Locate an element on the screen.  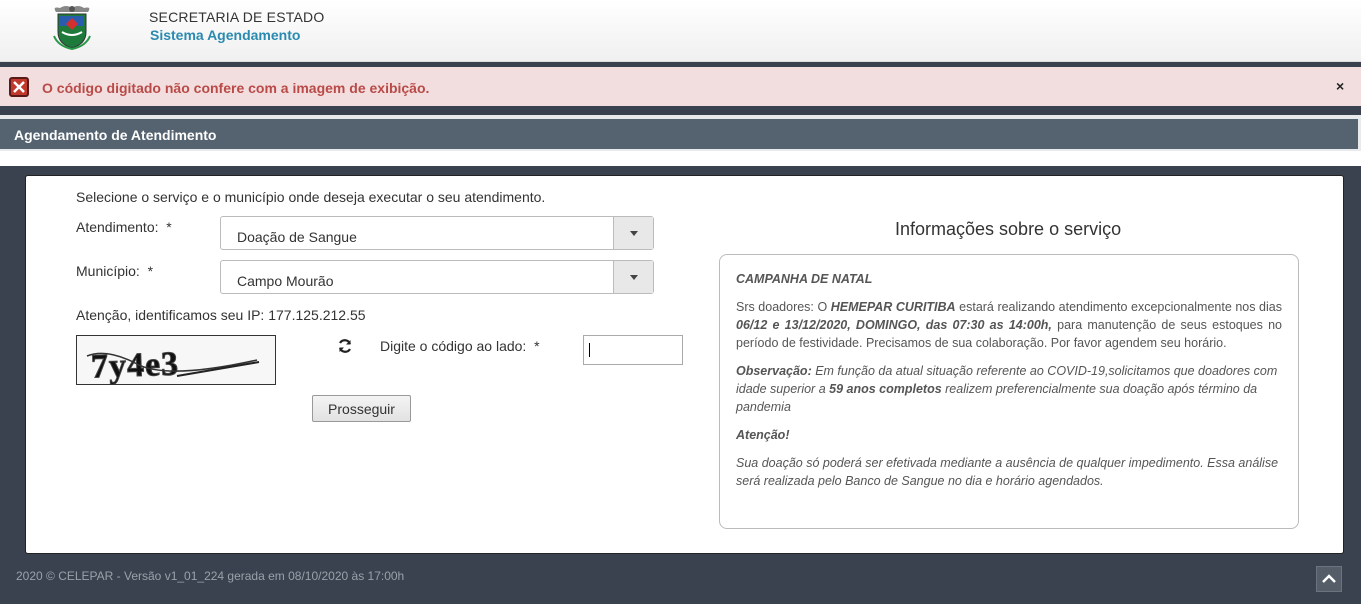
municipio-label: Município: * is located at coordinates (114, 271).